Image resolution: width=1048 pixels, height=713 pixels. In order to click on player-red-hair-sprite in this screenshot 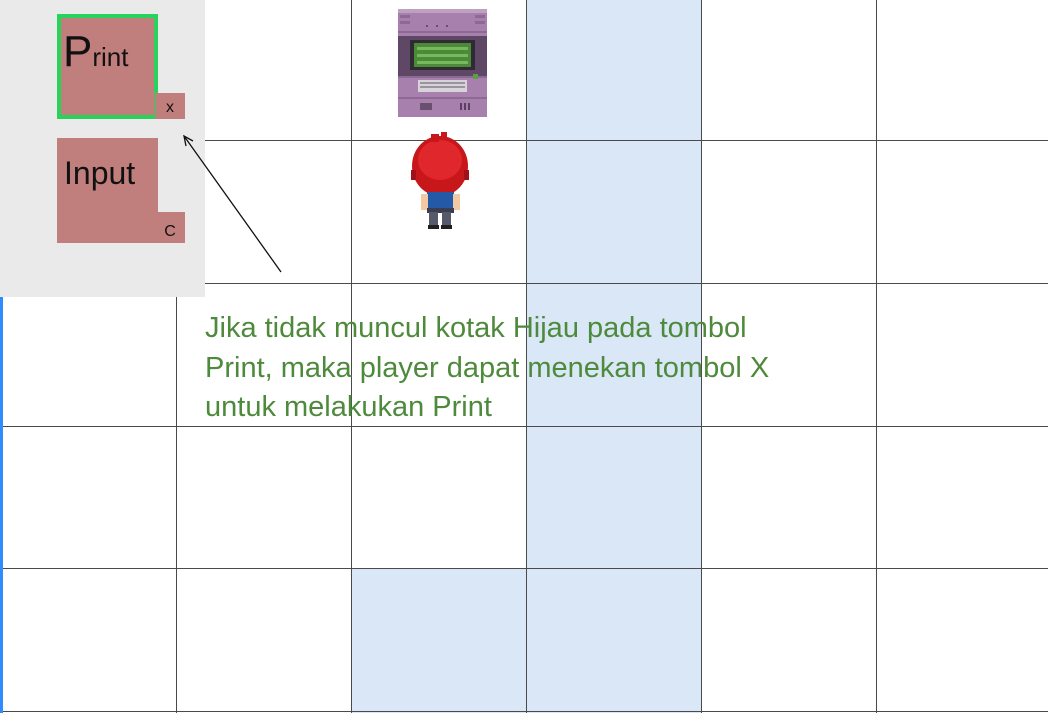, I will do `click(440, 180)`.